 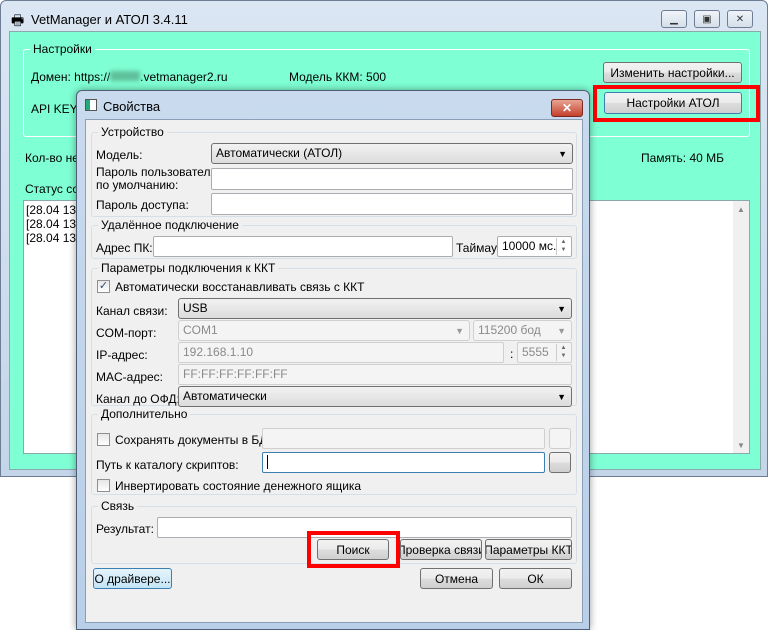 I want to click on window-title: VetManager и АТОЛ 3.4.11, so click(x=109, y=19).